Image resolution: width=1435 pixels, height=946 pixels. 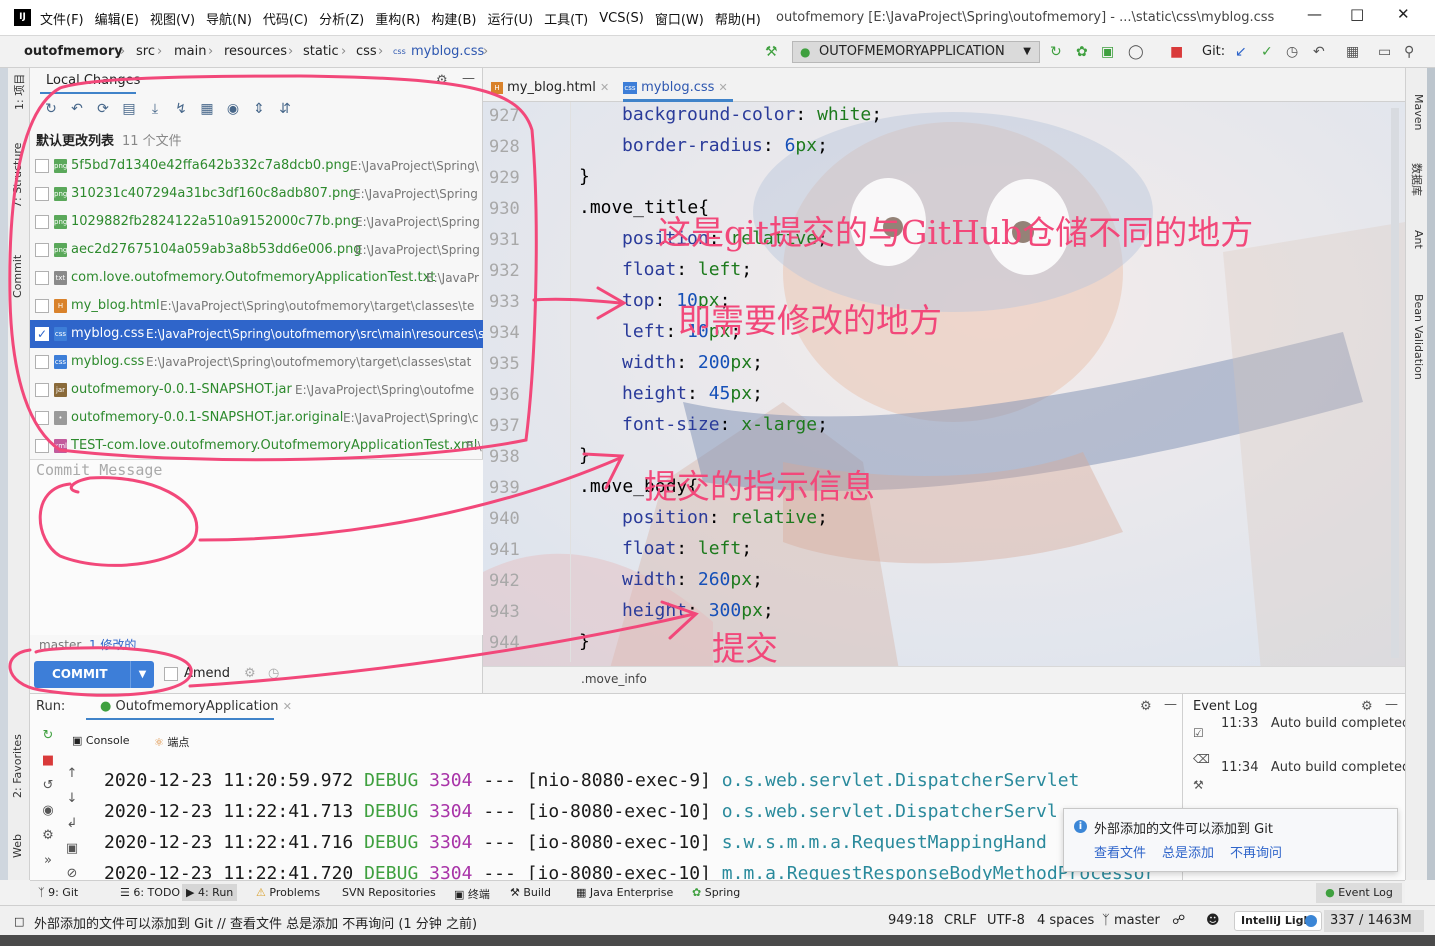 I want to click on view-files-link: 查看文件, so click(x=1120, y=851).